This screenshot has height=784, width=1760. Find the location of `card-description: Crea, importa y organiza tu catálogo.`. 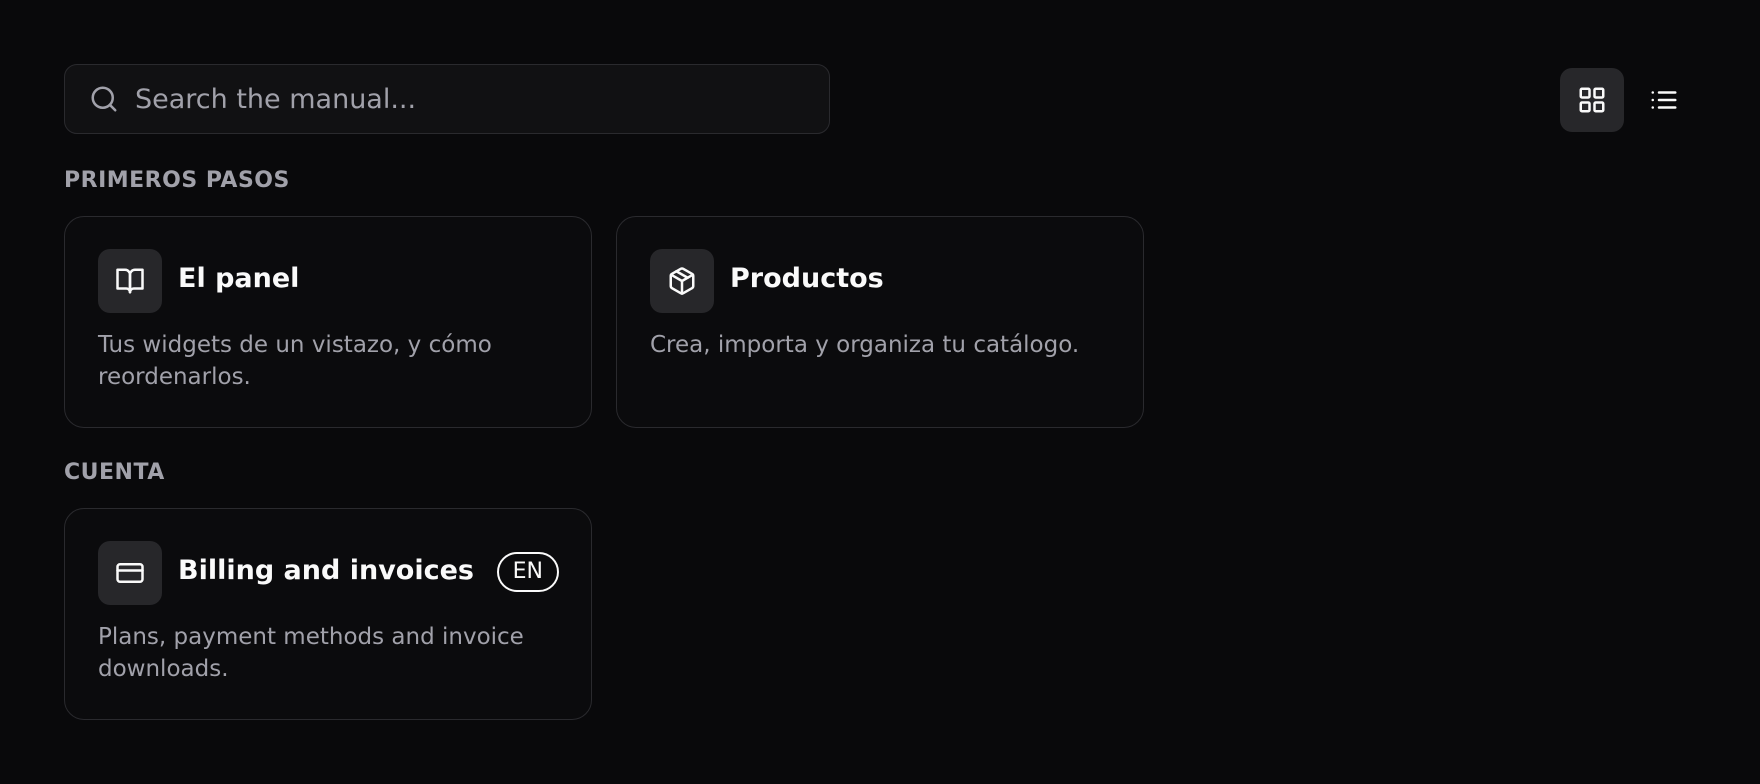

card-description: Crea, importa y organiza tu catálogo. is located at coordinates (865, 345).